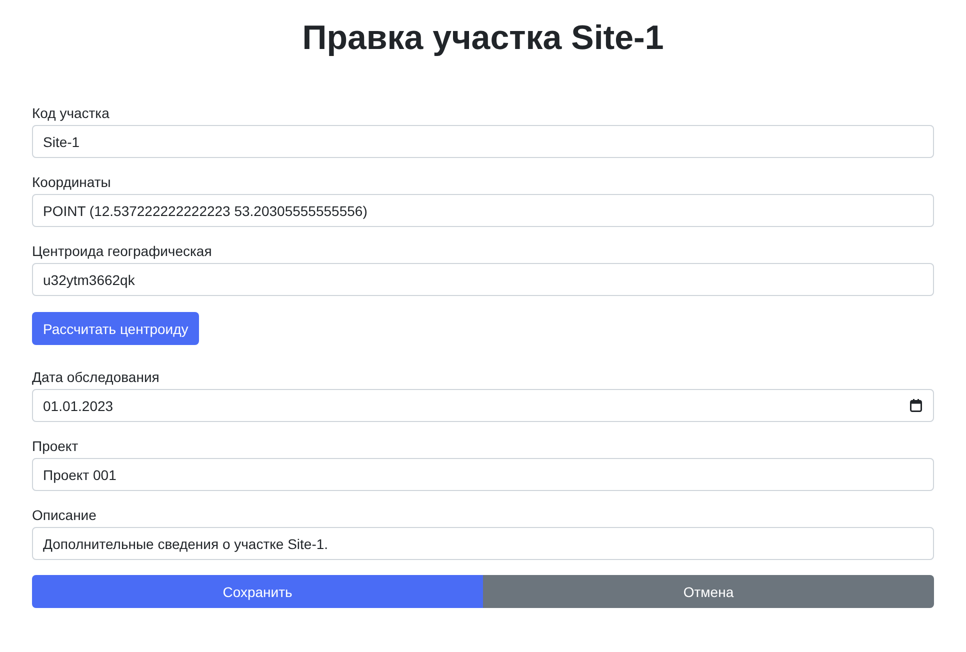  What do you see at coordinates (483, 405) in the screenshot?
I see `date-field: 01.01.2023` at bounding box center [483, 405].